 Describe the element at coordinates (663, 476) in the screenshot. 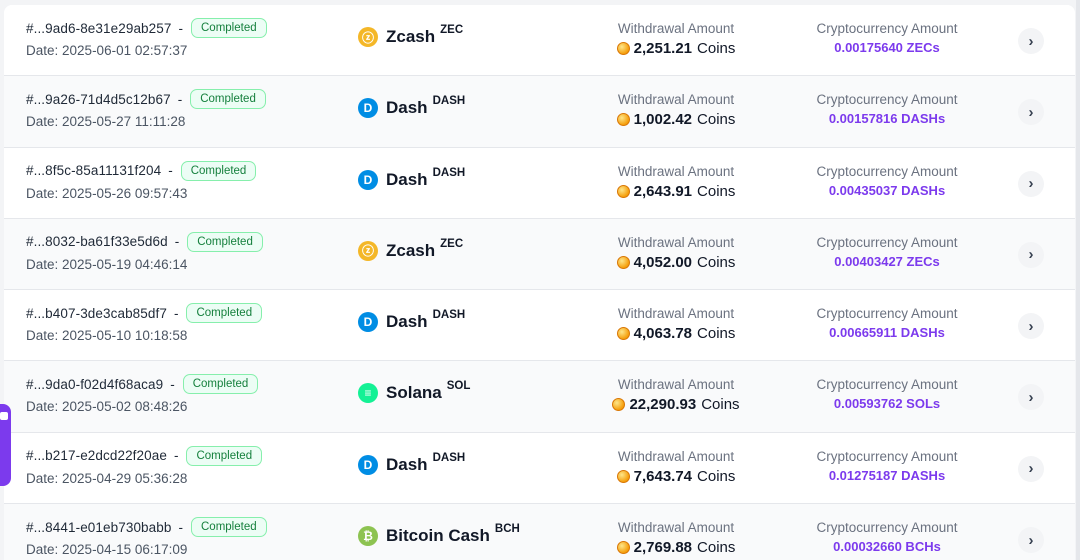

I see `withdrawal-amount-value: 7,643.74` at that location.